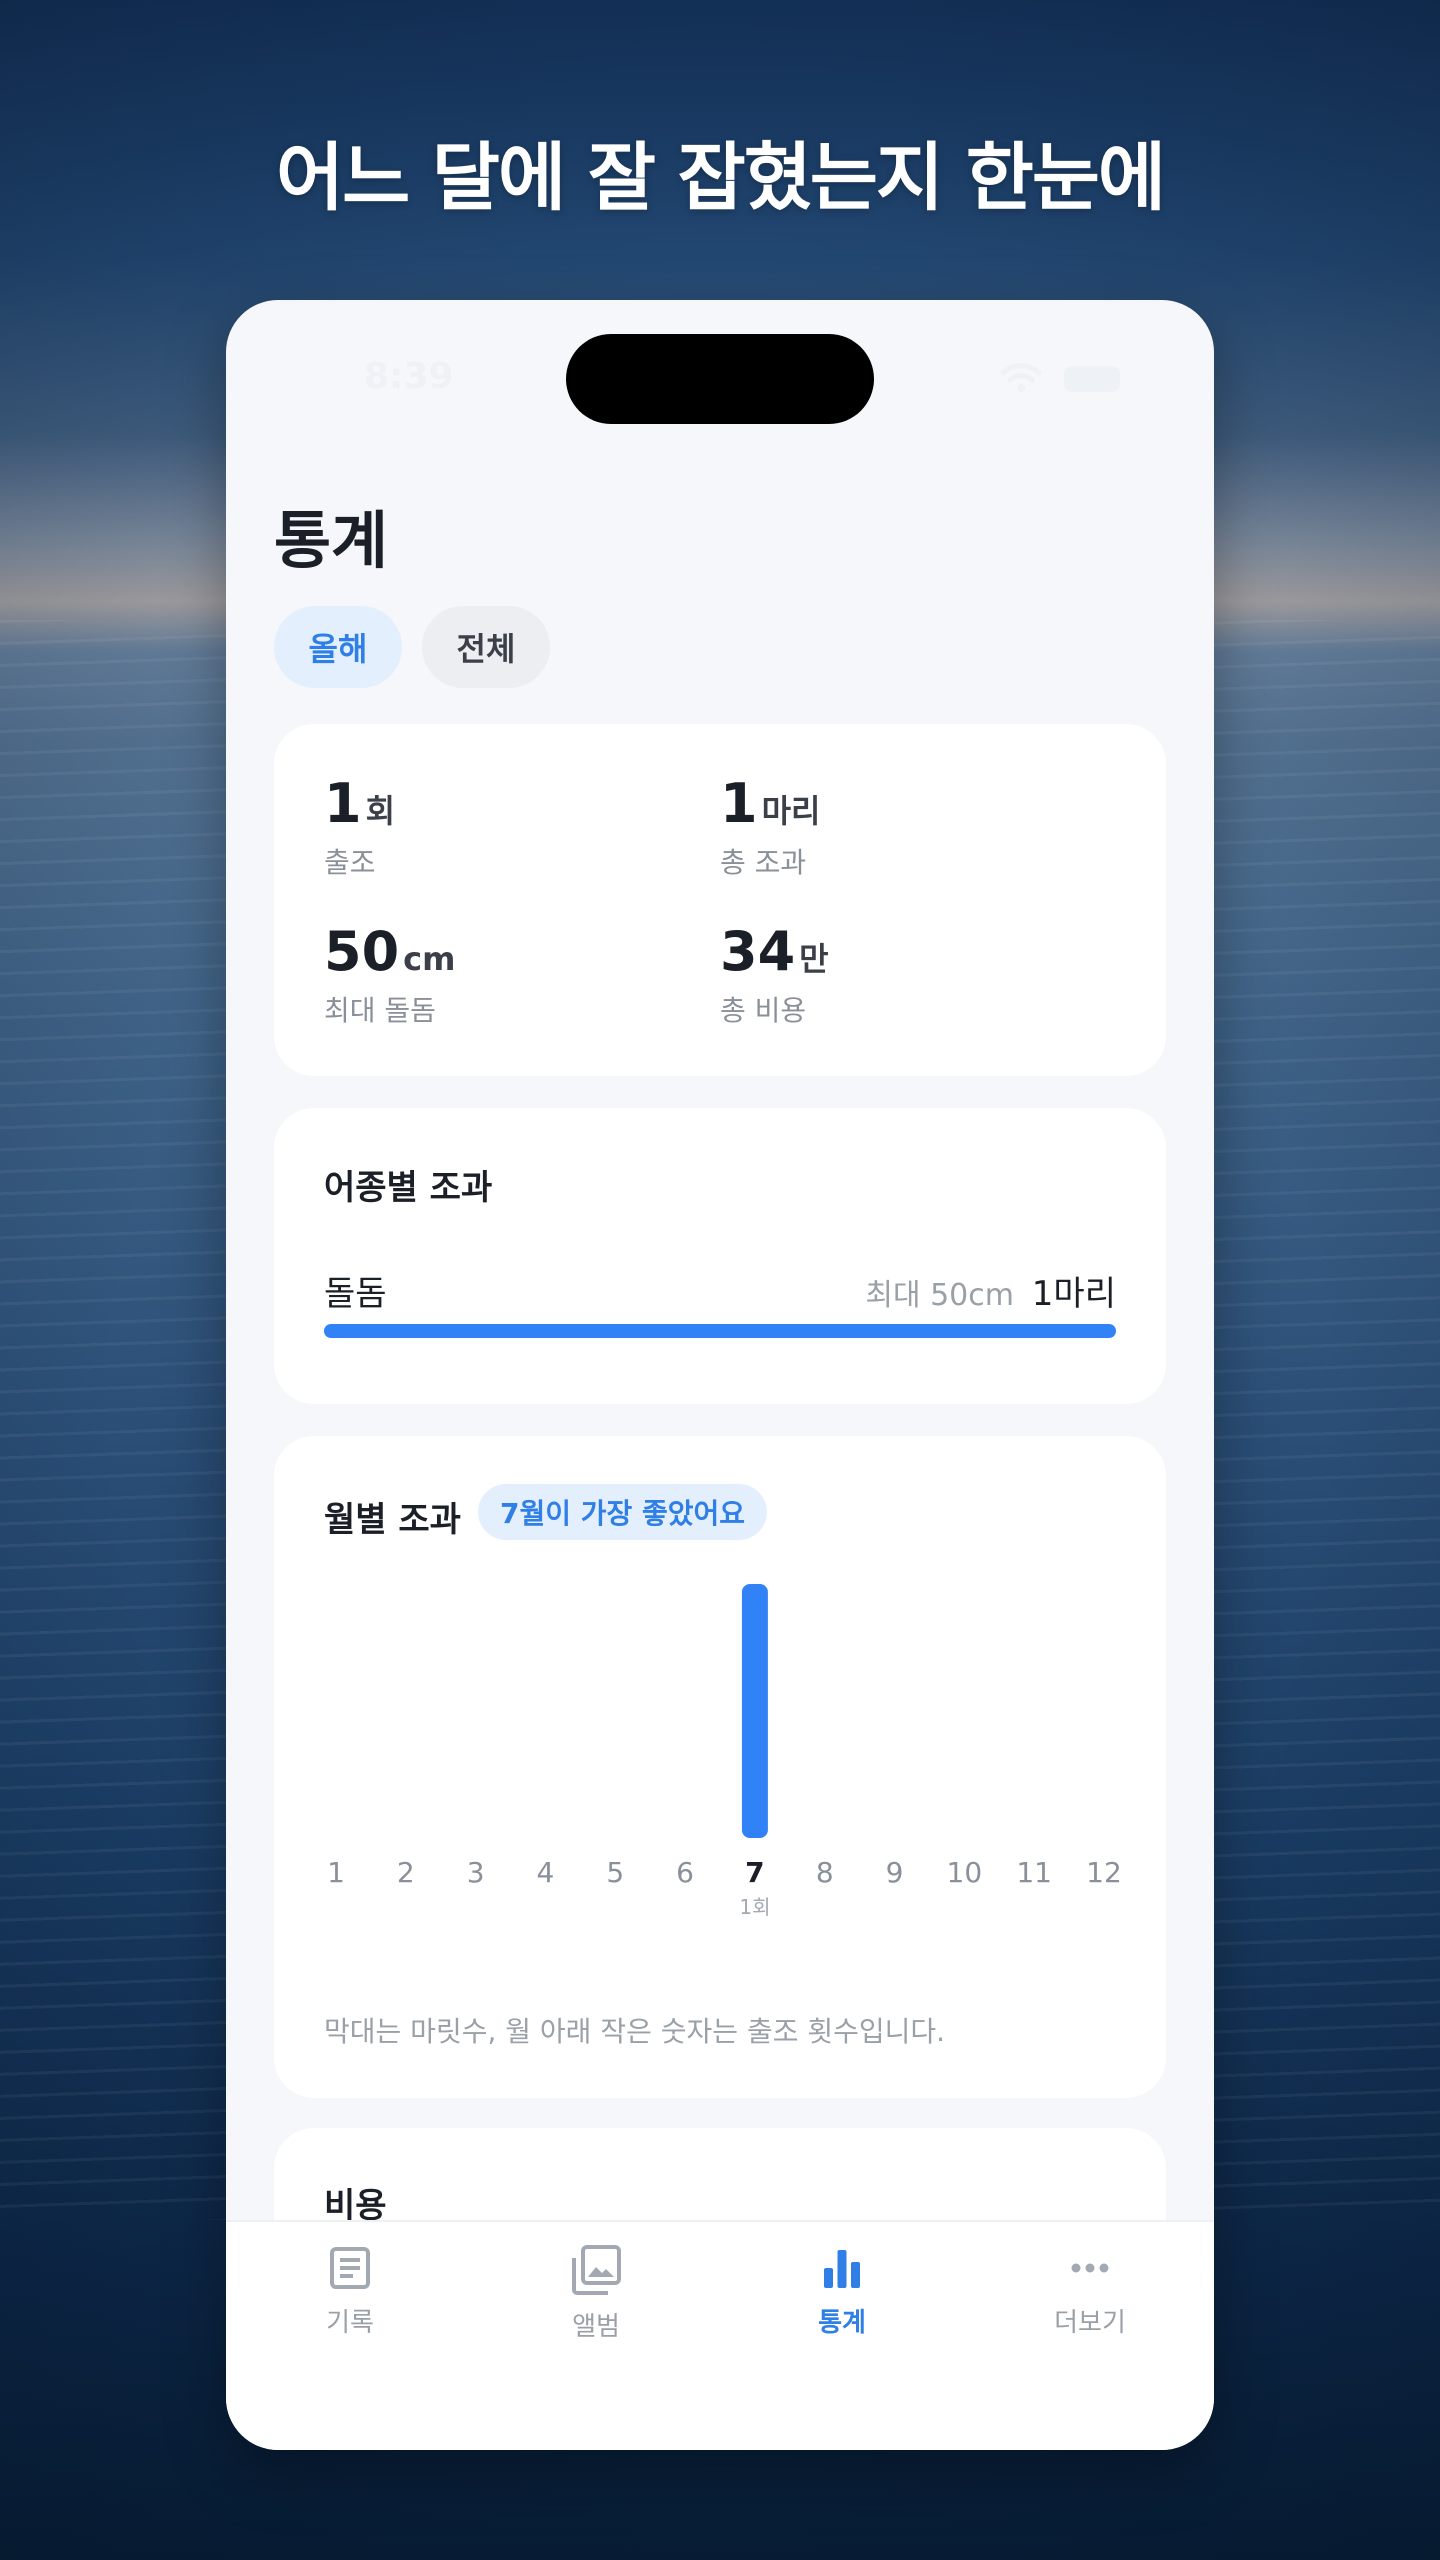 The width and height of the screenshot is (1440, 2560). What do you see at coordinates (1021, 377) in the screenshot?
I see `wifi-icon` at bounding box center [1021, 377].